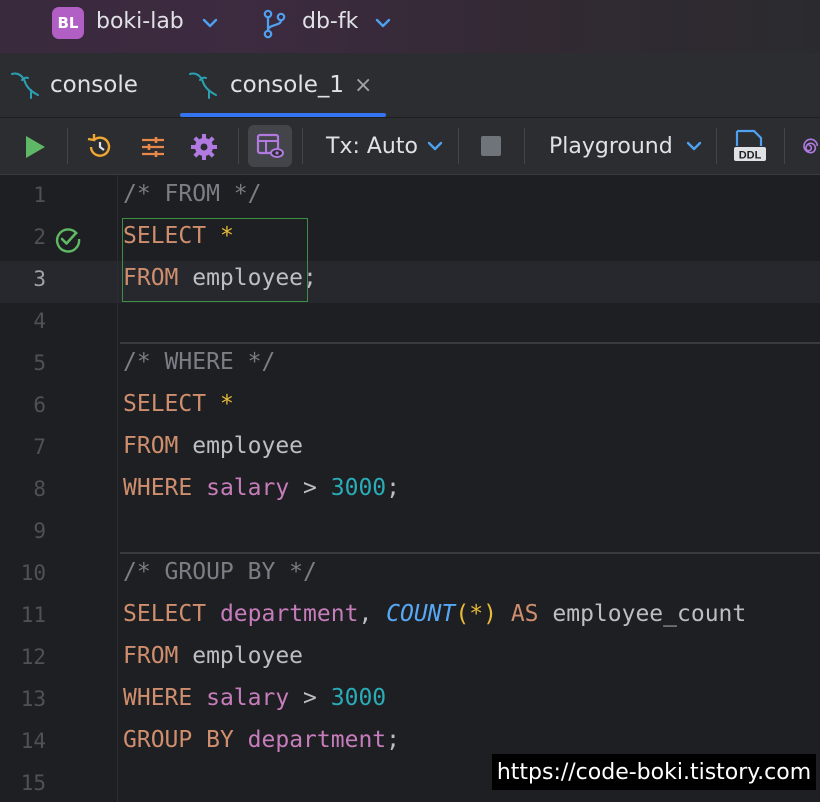 The width and height of the screenshot is (820, 802). I want to click on code-token: ), so click(490, 614).